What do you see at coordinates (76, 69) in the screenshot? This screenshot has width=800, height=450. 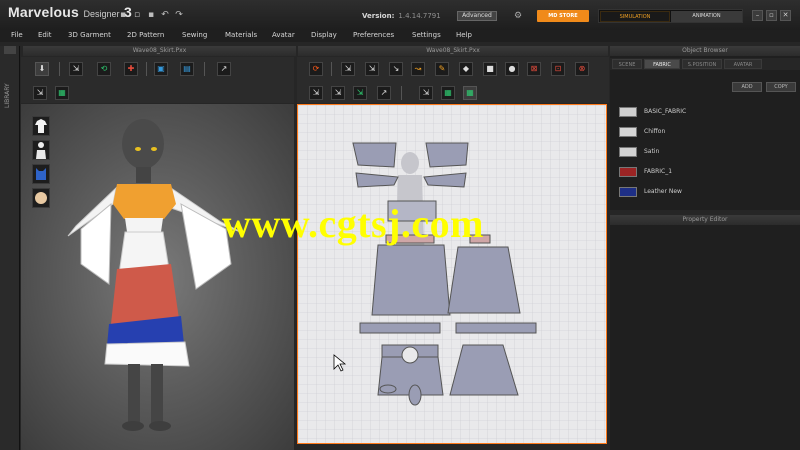 I see `select-mesh-icon: ⇲` at bounding box center [76, 69].